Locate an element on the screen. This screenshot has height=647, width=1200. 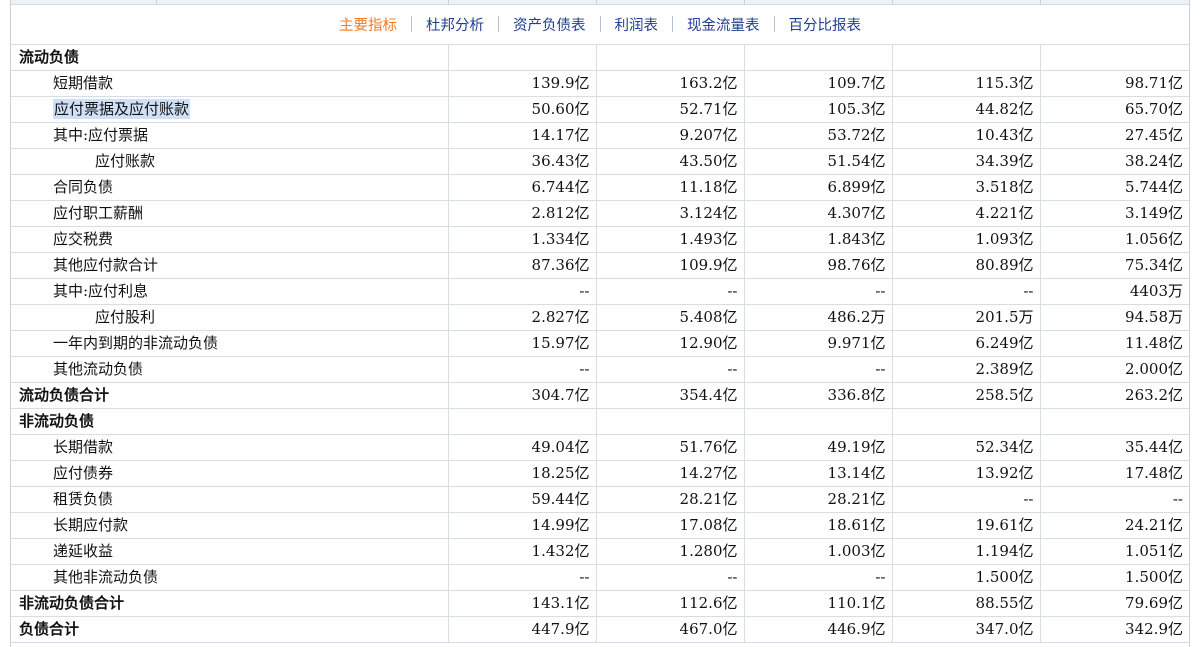
row-label: 长期应付款 is located at coordinates (91, 525).